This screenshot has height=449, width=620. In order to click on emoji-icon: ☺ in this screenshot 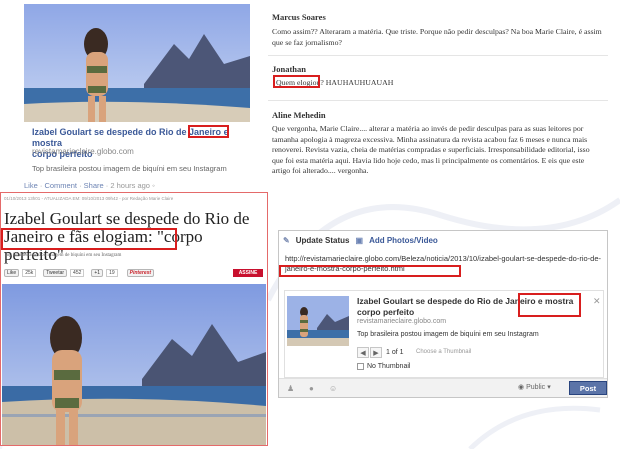, I will do `click(333, 388)`.